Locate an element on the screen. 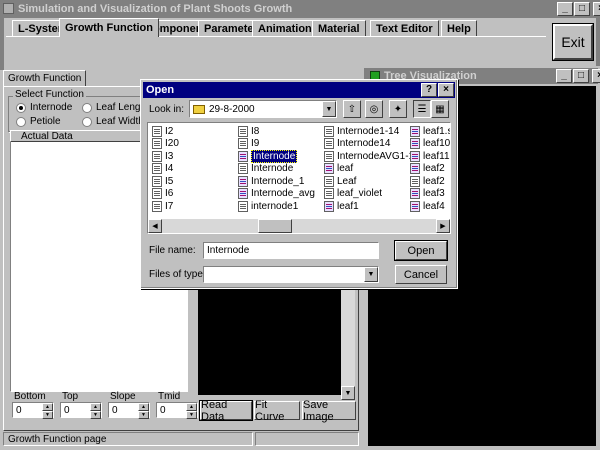  details-view-icon: ▦ is located at coordinates (440, 109).